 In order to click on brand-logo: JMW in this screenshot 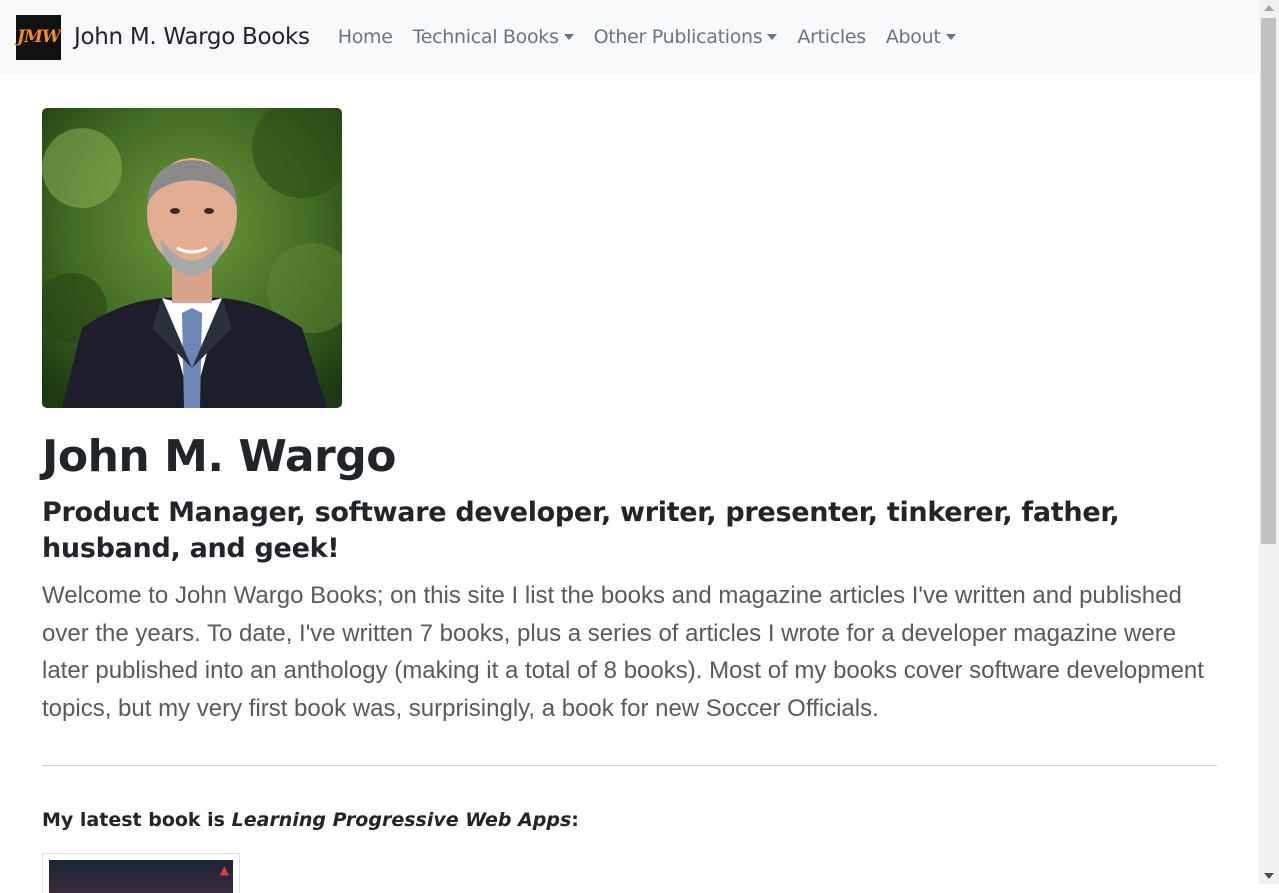, I will do `click(38, 37)`.